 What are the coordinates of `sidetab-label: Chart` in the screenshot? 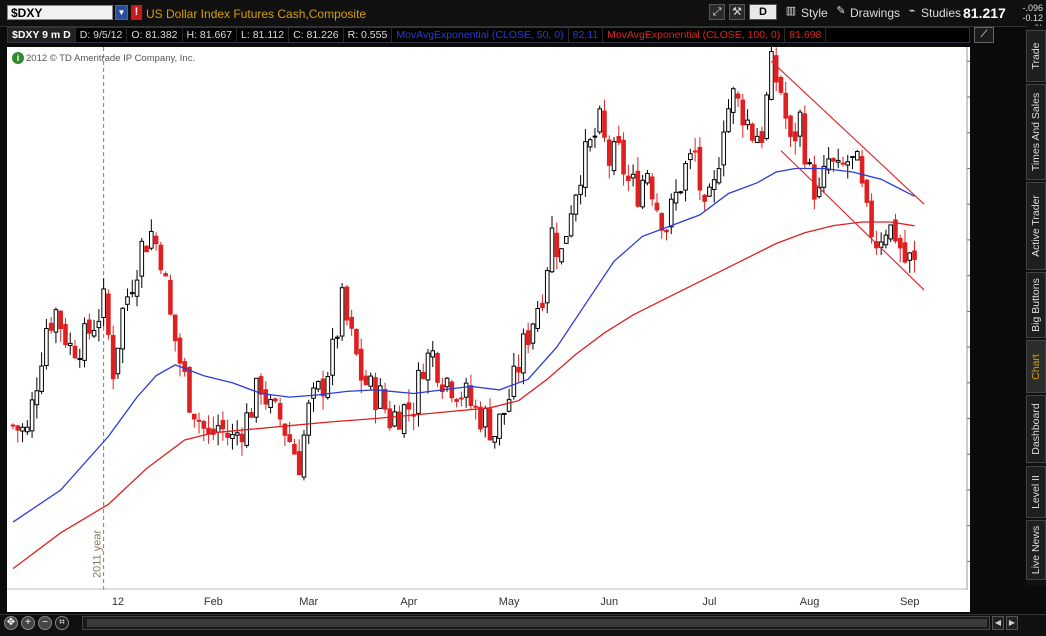 It's located at (1036, 366).